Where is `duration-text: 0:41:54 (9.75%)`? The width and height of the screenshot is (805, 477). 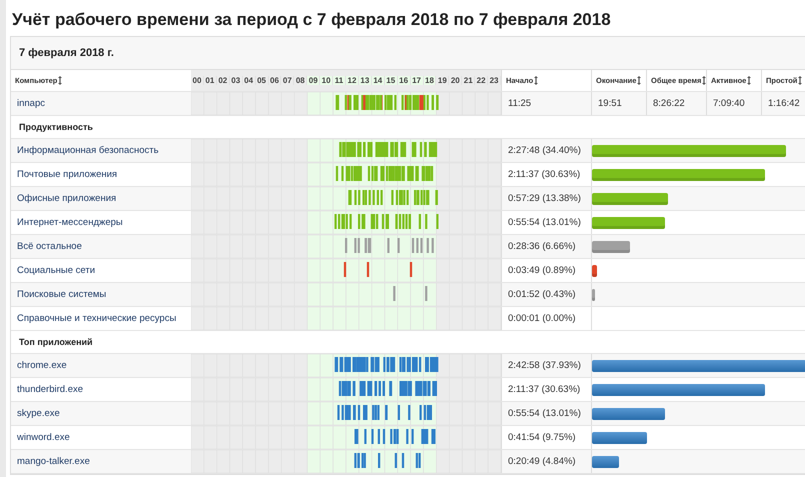
duration-text: 0:41:54 (9.75%) is located at coordinates (542, 437).